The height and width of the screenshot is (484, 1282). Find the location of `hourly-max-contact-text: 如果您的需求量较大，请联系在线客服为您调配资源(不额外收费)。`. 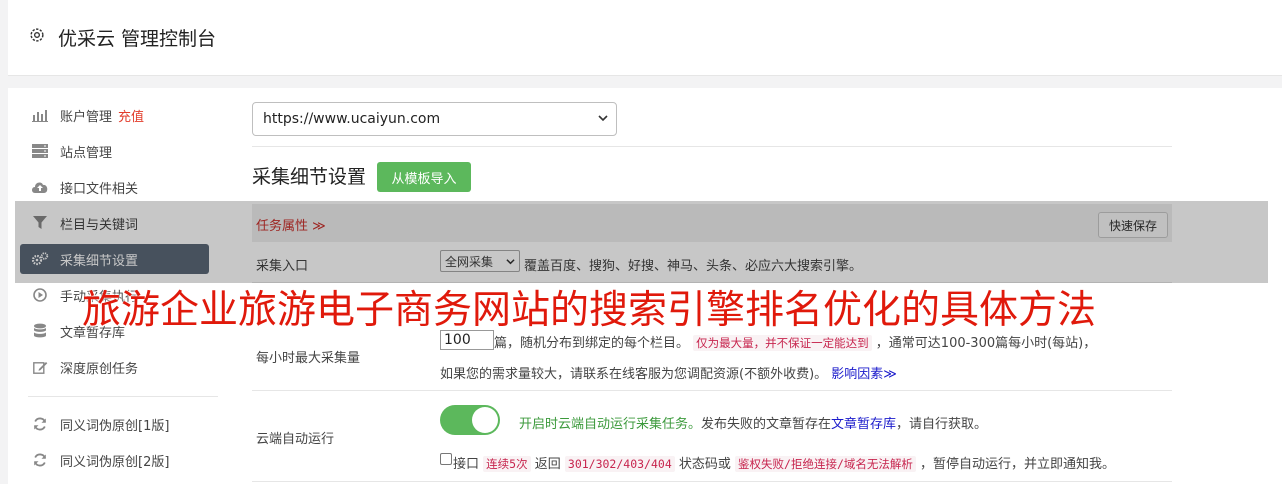

hourly-max-contact-text: 如果您的需求量较大，请联系在线客服为您调配资源(不额外收费)。 is located at coordinates (634, 374).